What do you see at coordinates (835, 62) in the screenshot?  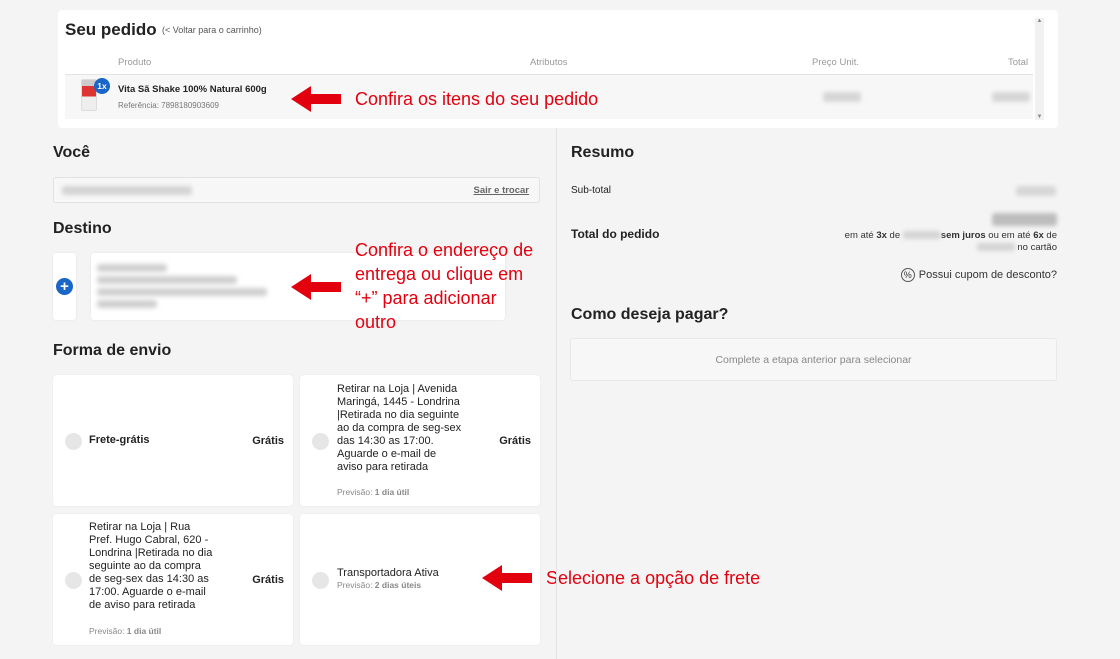 I see `col-header-unit-price: Preço Unit.` at bounding box center [835, 62].